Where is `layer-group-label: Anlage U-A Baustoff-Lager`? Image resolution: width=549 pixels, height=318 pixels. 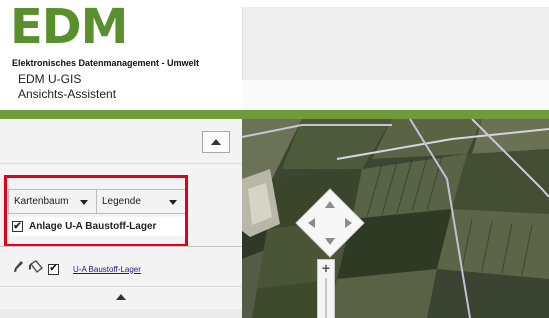 layer-group-label: Anlage U-A Baustoff-Lager is located at coordinates (93, 226).